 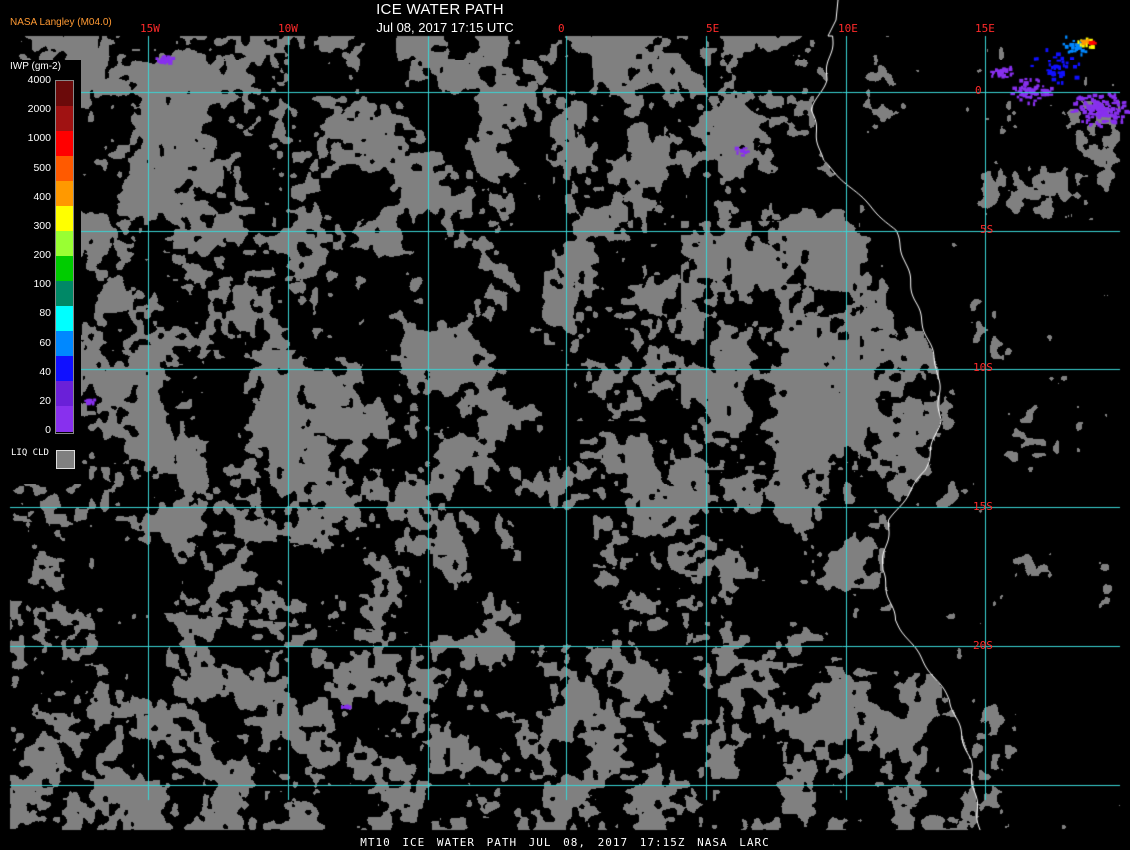 I want to click on legend-level-label: 1000, so click(x=39, y=138).